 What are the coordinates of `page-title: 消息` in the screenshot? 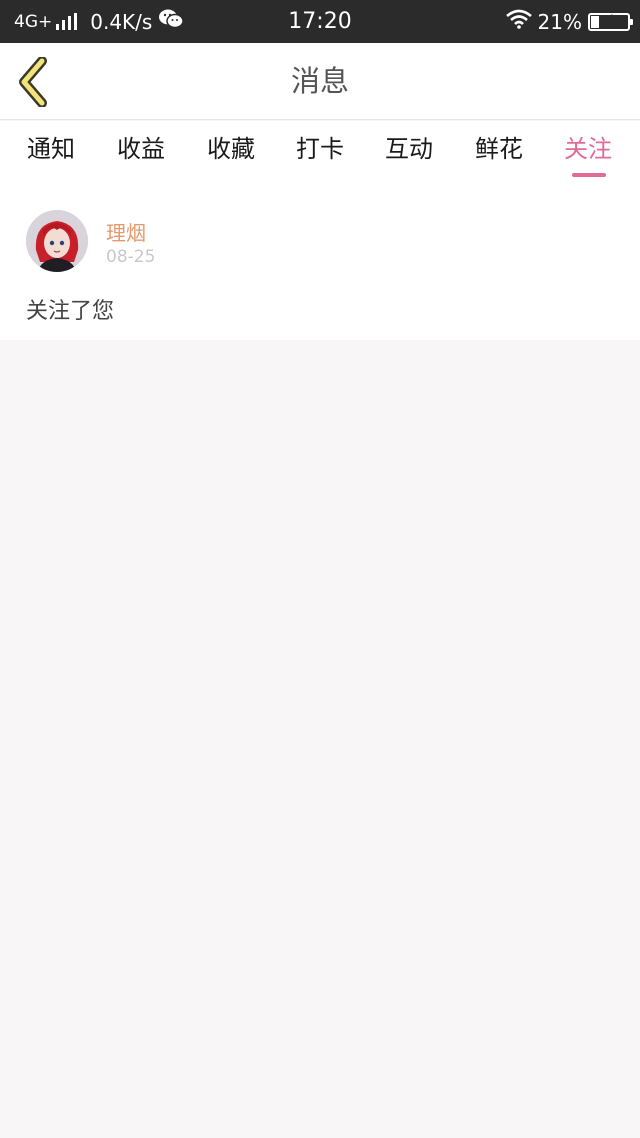 It's located at (319, 81).